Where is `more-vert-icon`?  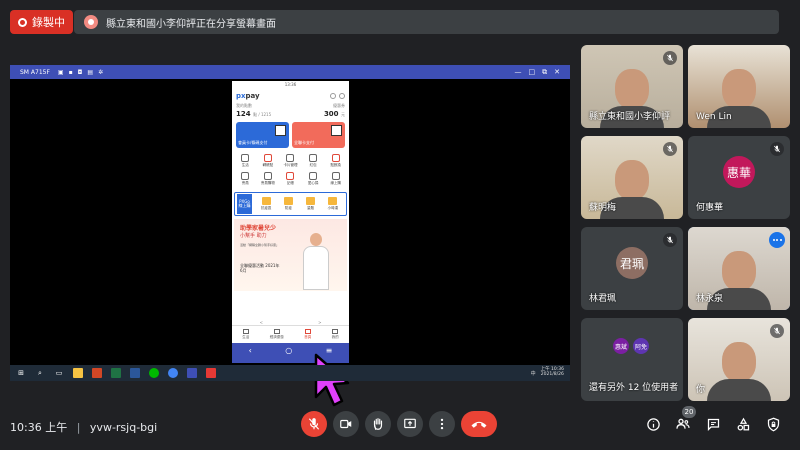 more-vert-icon is located at coordinates (442, 424).